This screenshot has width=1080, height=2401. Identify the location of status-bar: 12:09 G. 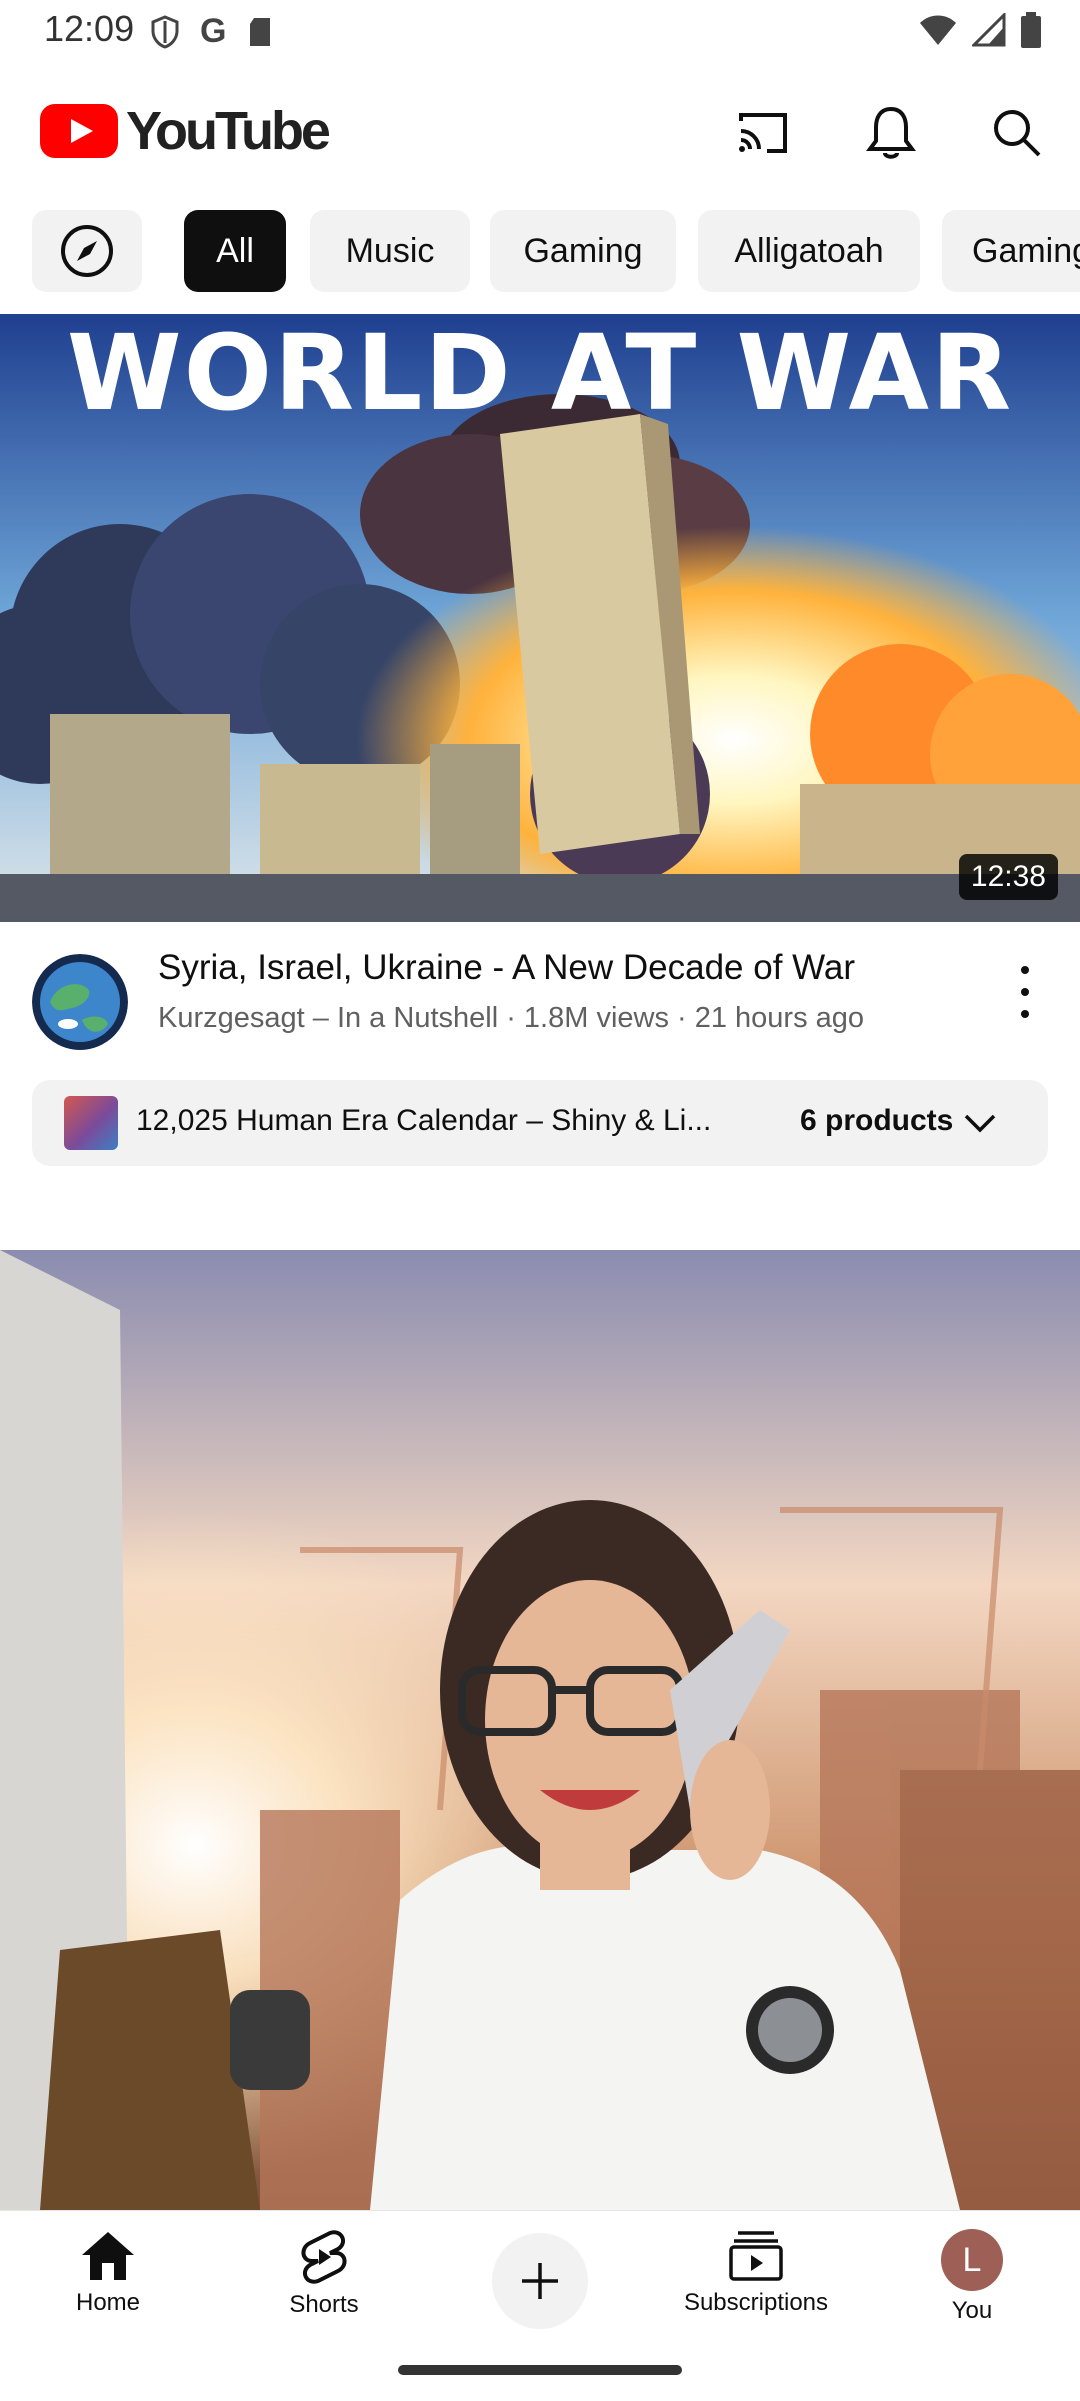
(540, 31).